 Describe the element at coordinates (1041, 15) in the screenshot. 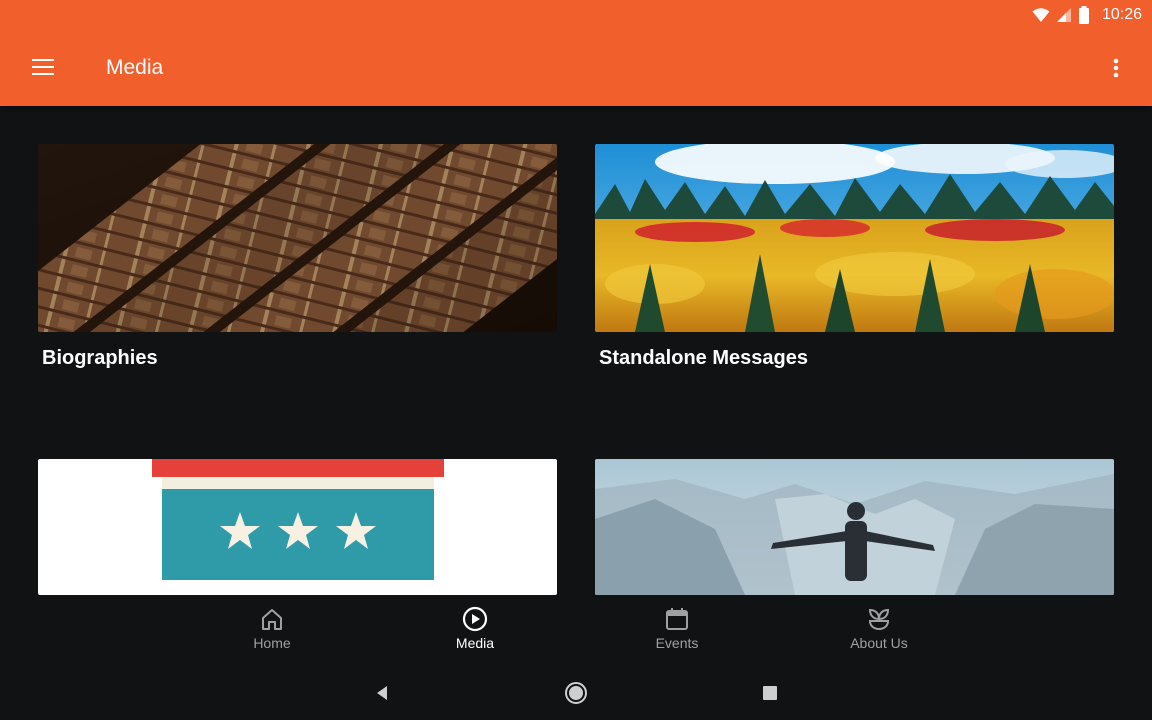

I see `wifi-icon` at that location.